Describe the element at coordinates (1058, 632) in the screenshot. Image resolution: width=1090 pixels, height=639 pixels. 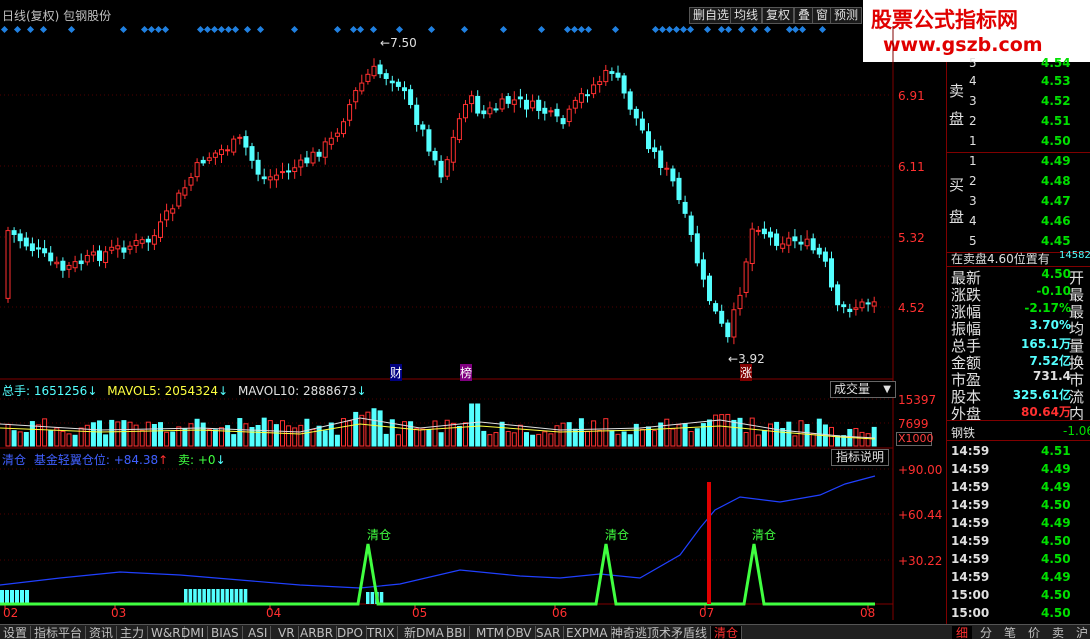
I see `quote-tab: 卖` at that location.